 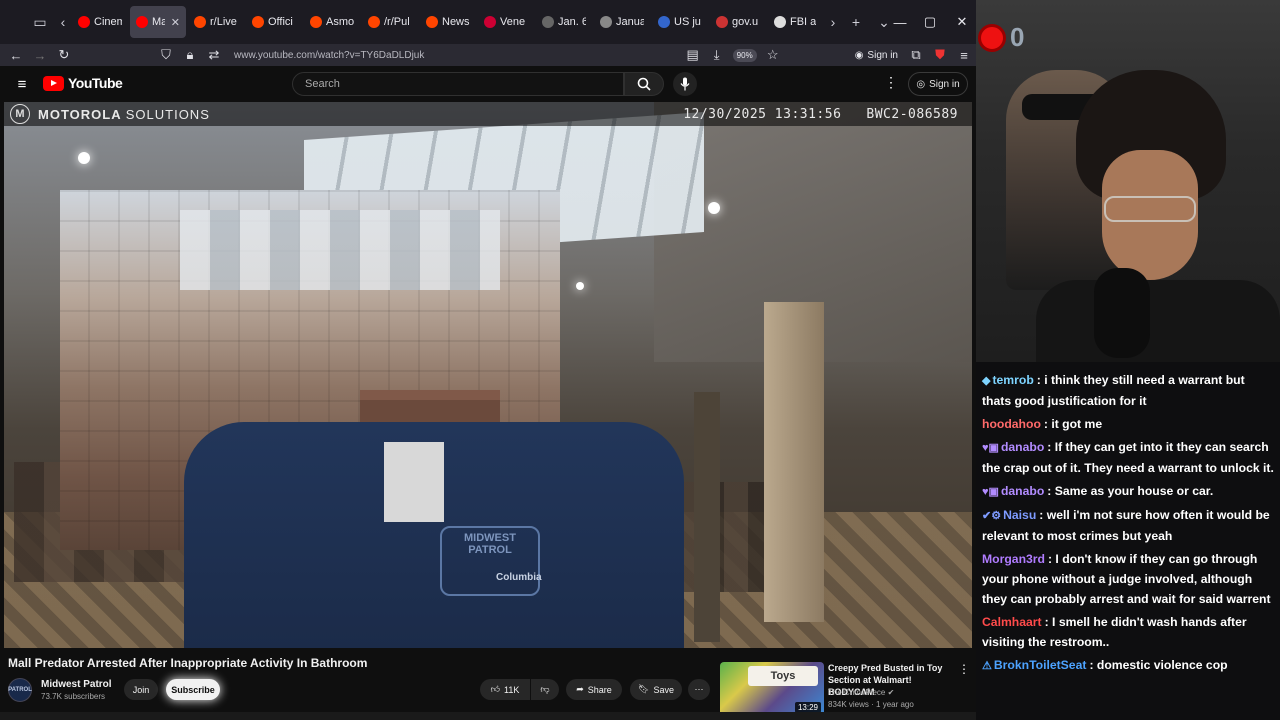 I want to click on browser-tab: Asmo, so click(x=332, y=22).